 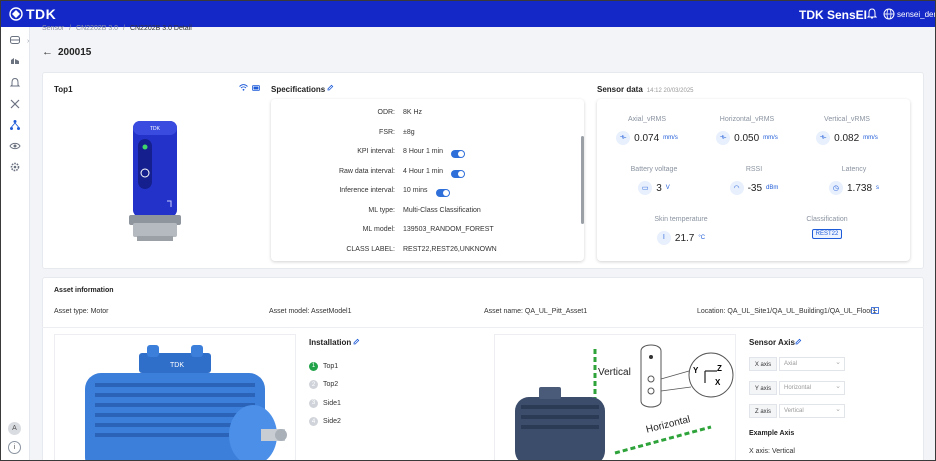 What do you see at coordinates (186, 402) in the screenshot?
I see `motor-image: TDK` at bounding box center [186, 402].